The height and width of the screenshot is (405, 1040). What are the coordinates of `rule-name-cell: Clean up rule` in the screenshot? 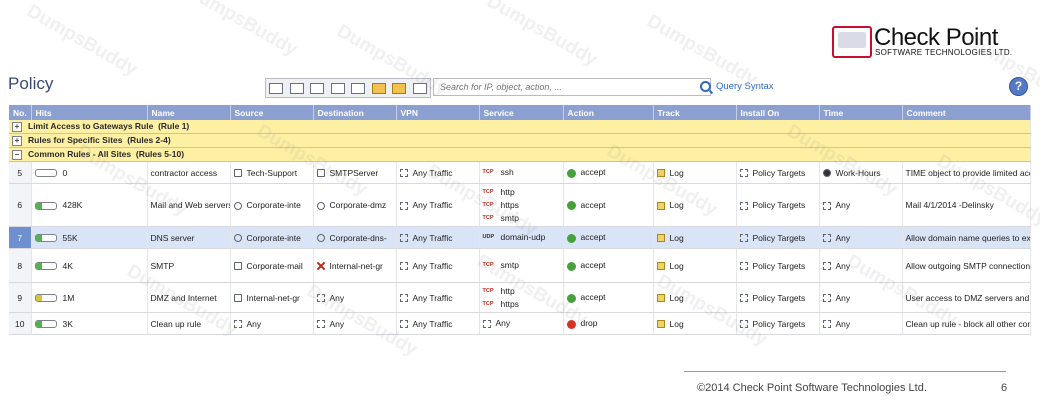 It's located at (189, 323).